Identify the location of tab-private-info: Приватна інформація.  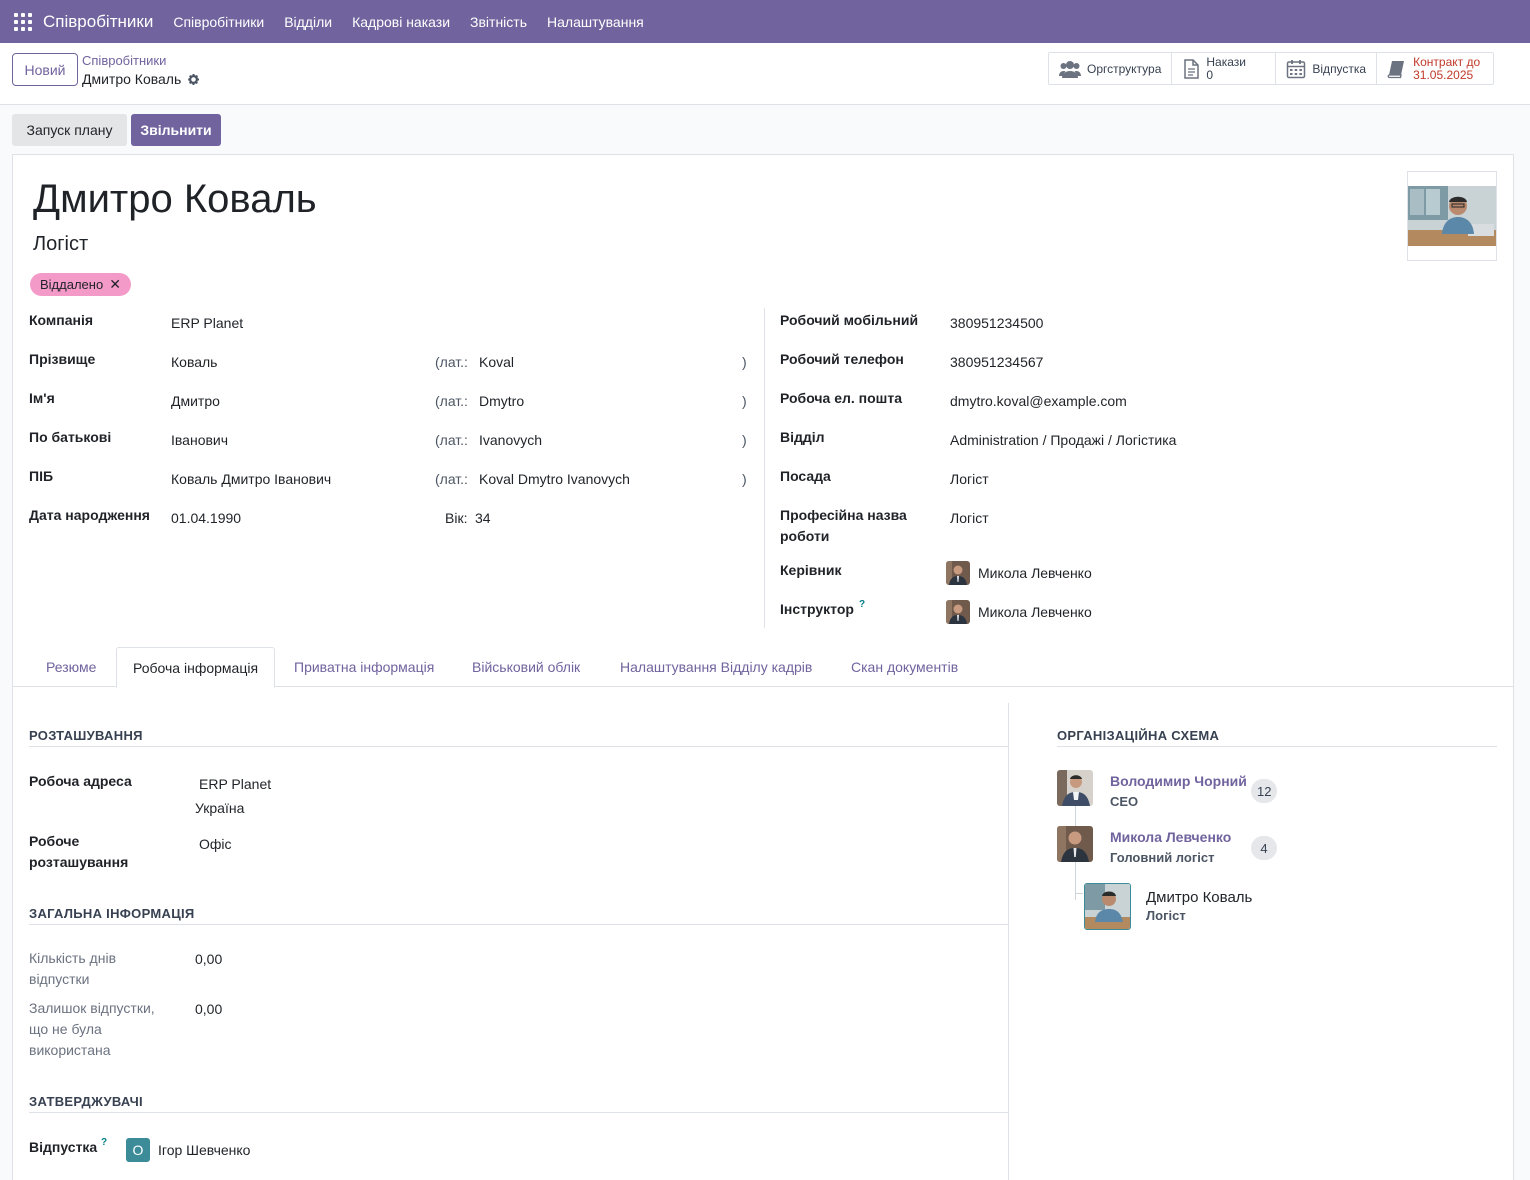
(364, 667).